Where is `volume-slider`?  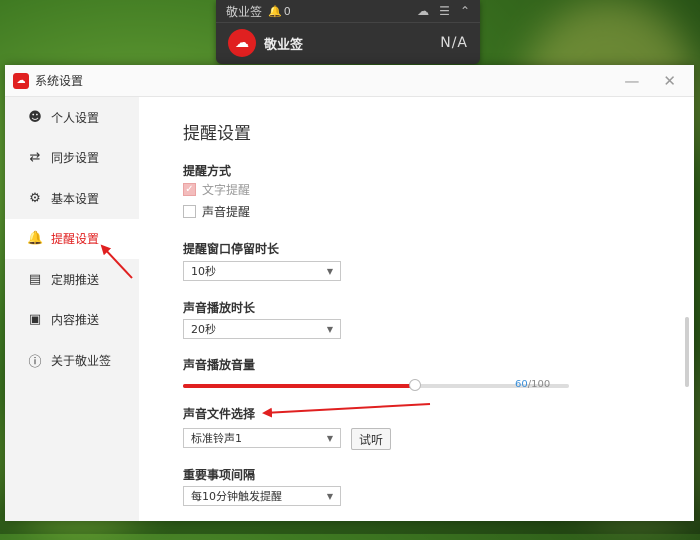 volume-slider is located at coordinates (376, 386).